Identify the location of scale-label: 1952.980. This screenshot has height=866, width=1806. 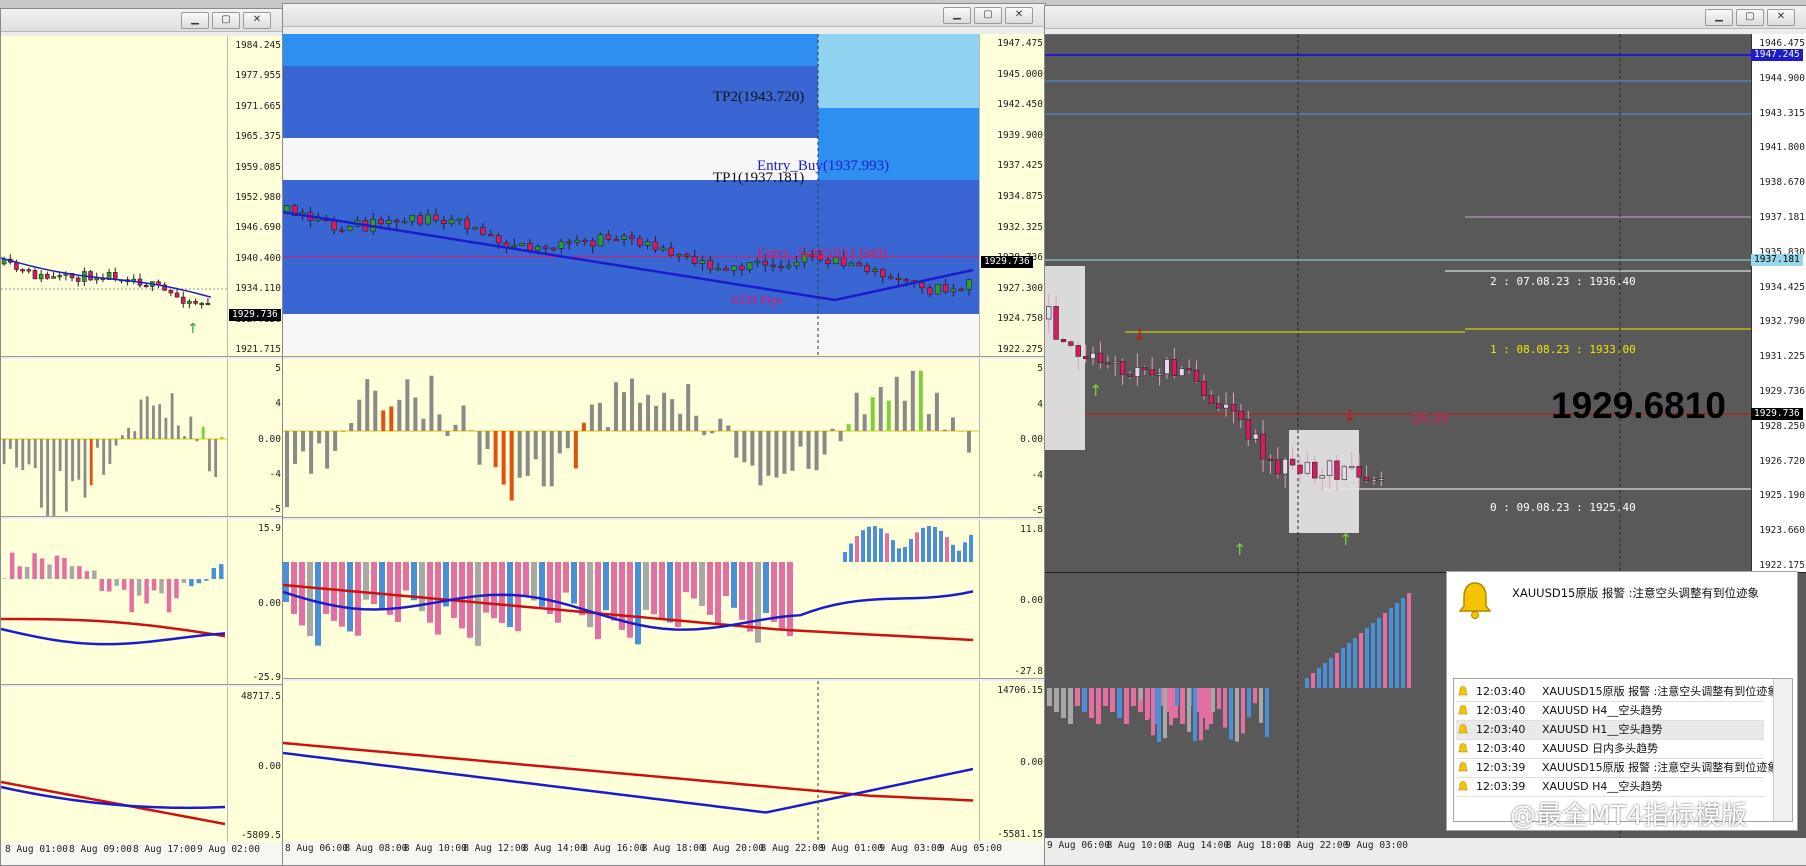
(258, 198).